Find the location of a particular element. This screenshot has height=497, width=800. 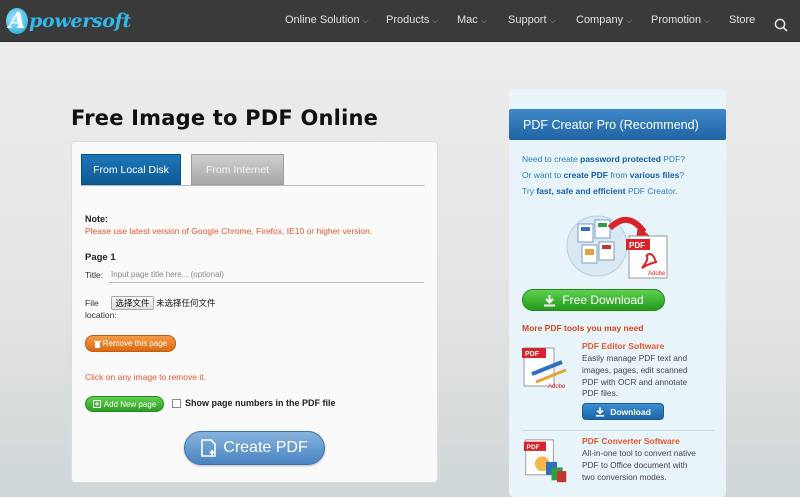

promo-line-1: Need to create password protected PDF? is located at coordinates (603, 159).